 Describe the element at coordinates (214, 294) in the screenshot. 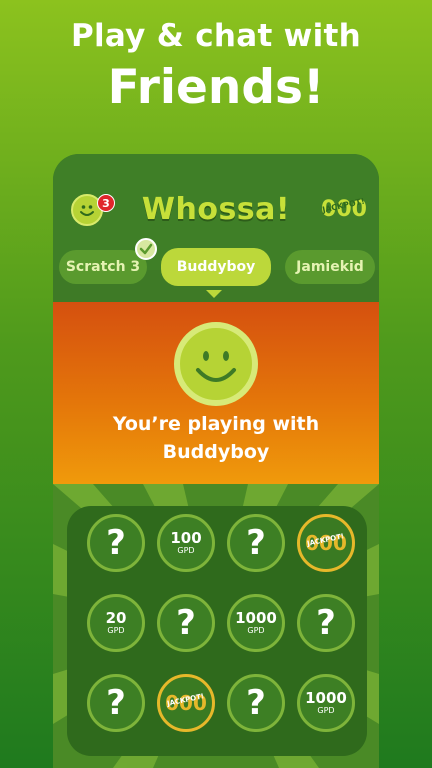

I see `active-tab-pointer` at that location.